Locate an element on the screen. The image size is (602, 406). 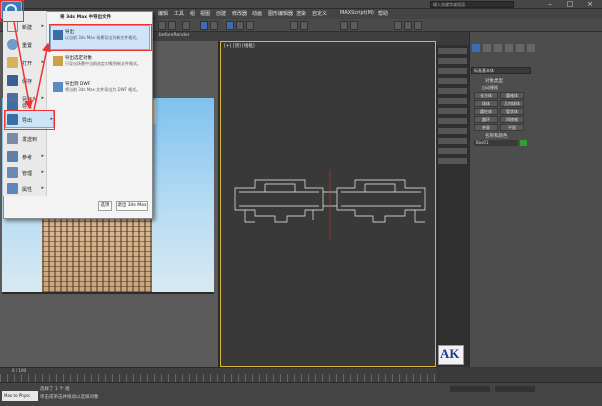
menu-edit: 编辑 is located at coordinates (163, 13).